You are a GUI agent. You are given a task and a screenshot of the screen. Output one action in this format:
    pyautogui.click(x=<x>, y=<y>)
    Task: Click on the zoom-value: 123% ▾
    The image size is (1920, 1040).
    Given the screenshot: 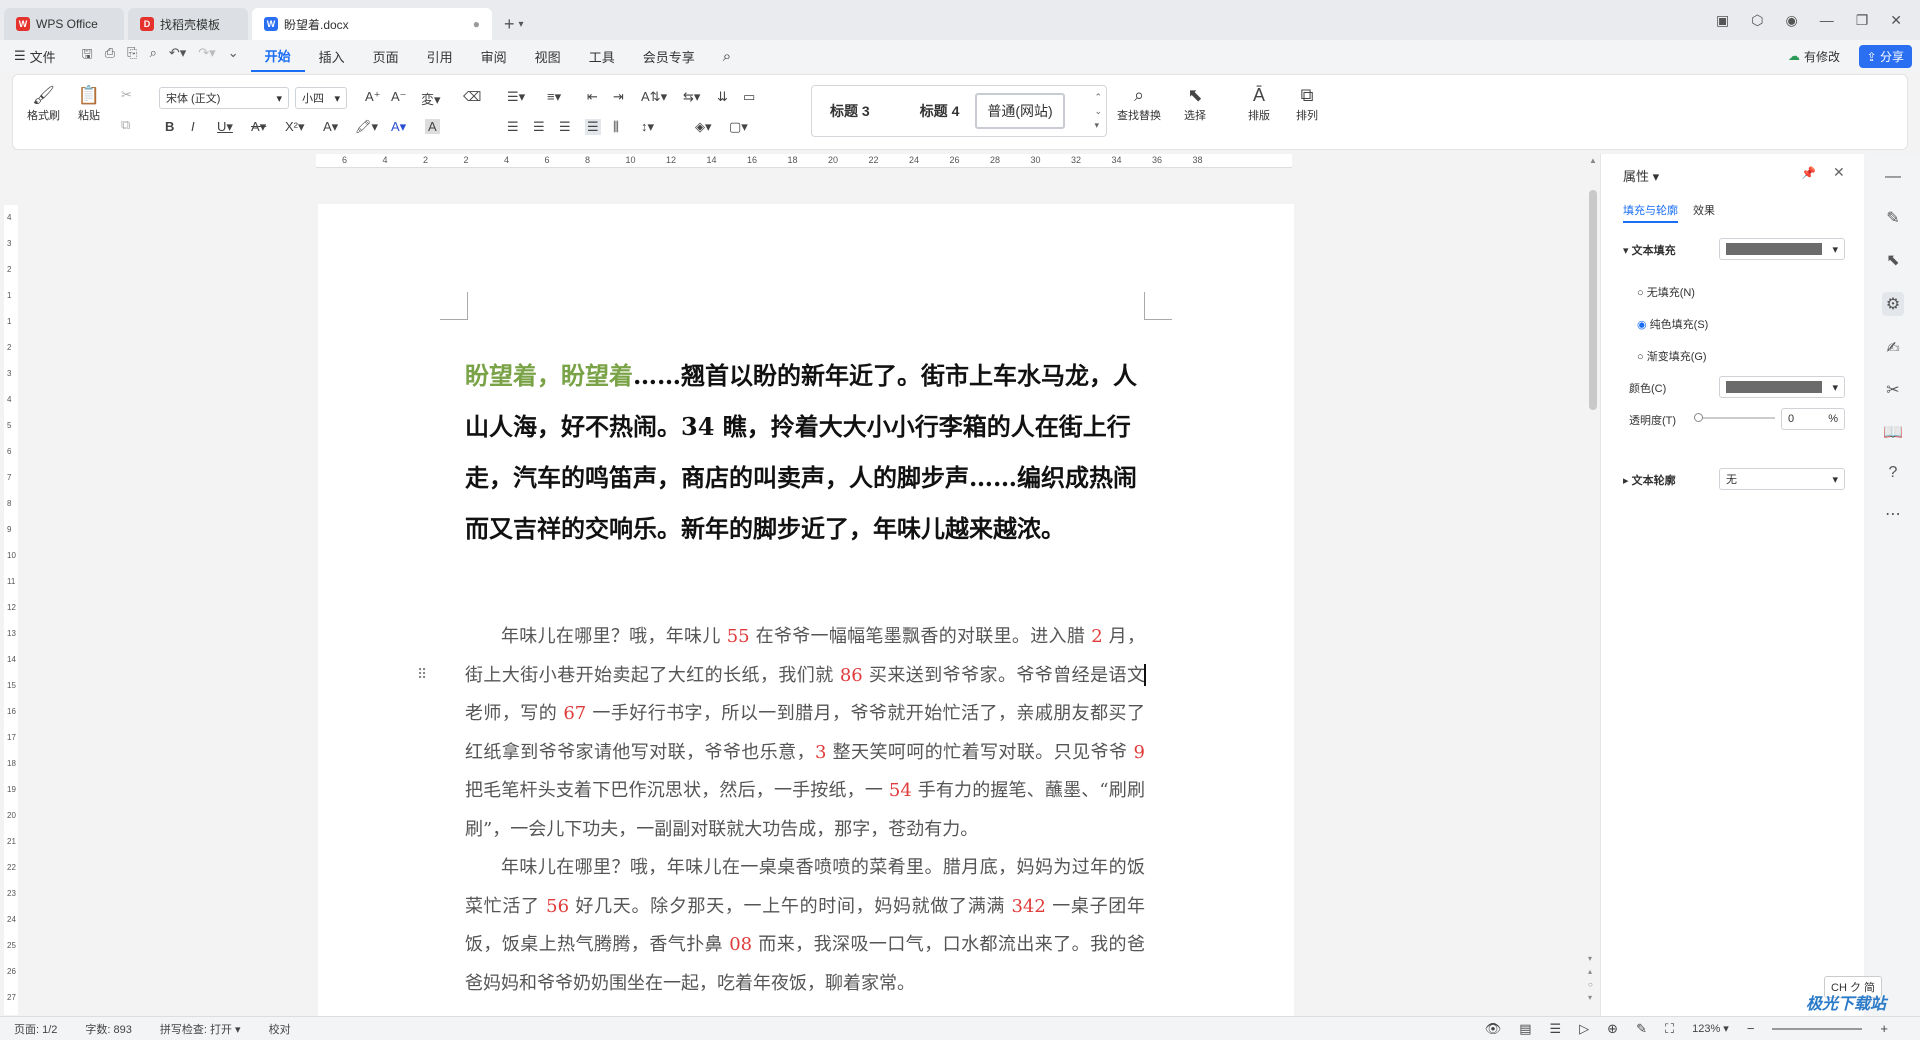 What is the action you would take?
    pyautogui.click(x=1710, y=1028)
    